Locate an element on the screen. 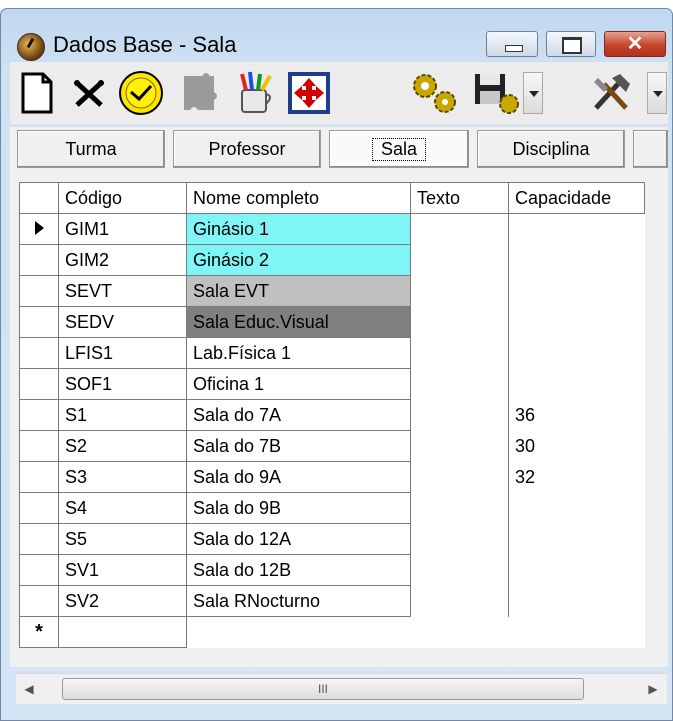  code-cell: LFIS1 is located at coordinates (122, 353).